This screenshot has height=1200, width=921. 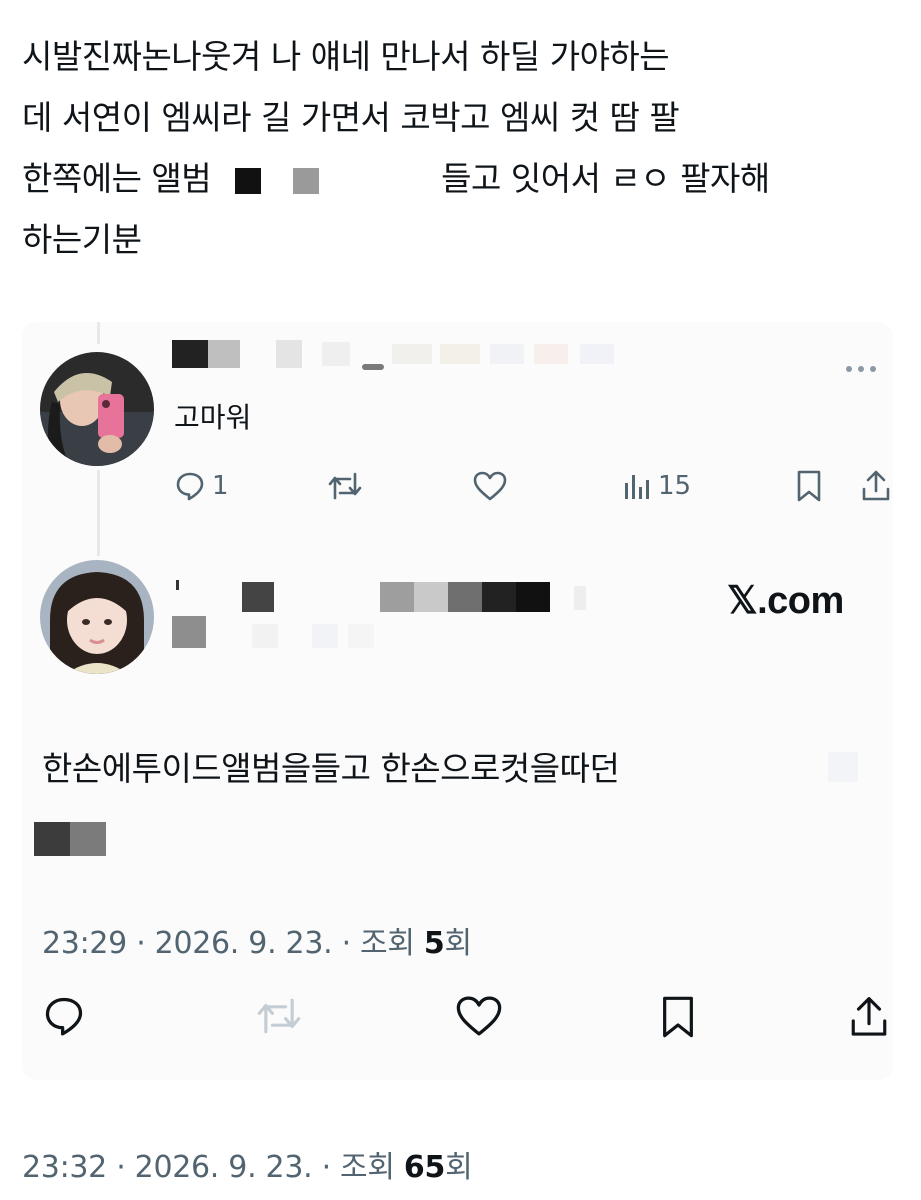 What do you see at coordinates (785, 601) in the screenshot?
I see `source-label: 𝕏.com` at bounding box center [785, 601].